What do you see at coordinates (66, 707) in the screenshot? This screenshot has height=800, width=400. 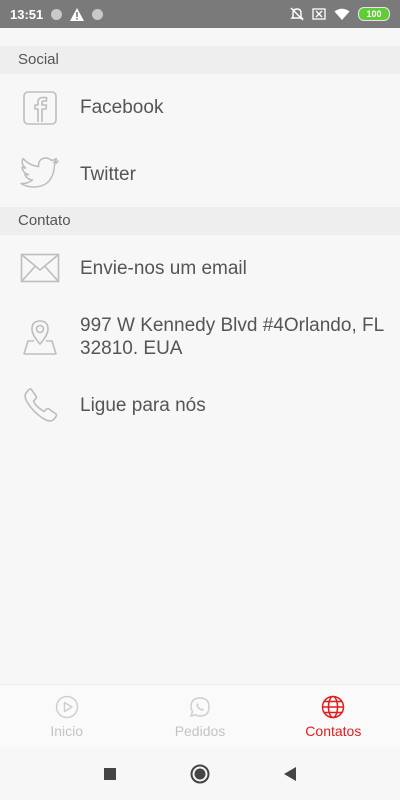 I see `play-circle-icon` at bounding box center [66, 707].